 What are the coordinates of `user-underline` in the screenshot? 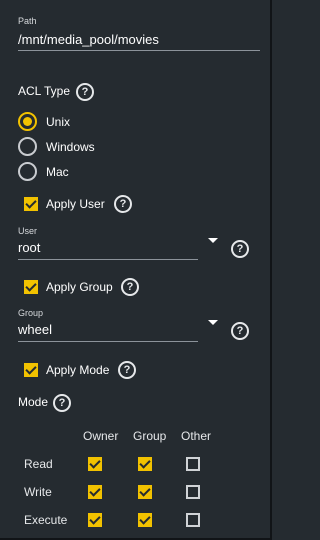 It's located at (108, 259).